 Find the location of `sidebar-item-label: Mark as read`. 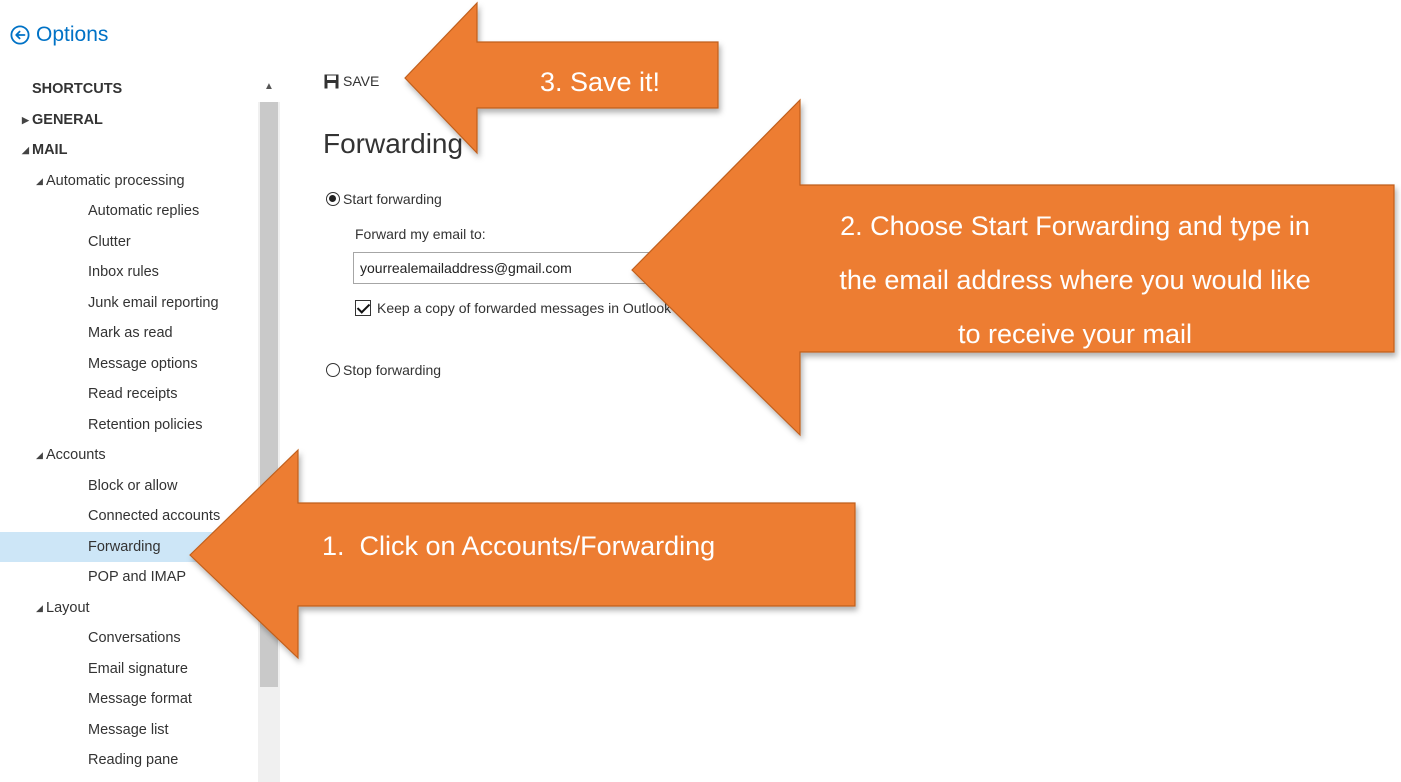

sidebar-item-label: Mark as read is located at coordinates (130, 333).